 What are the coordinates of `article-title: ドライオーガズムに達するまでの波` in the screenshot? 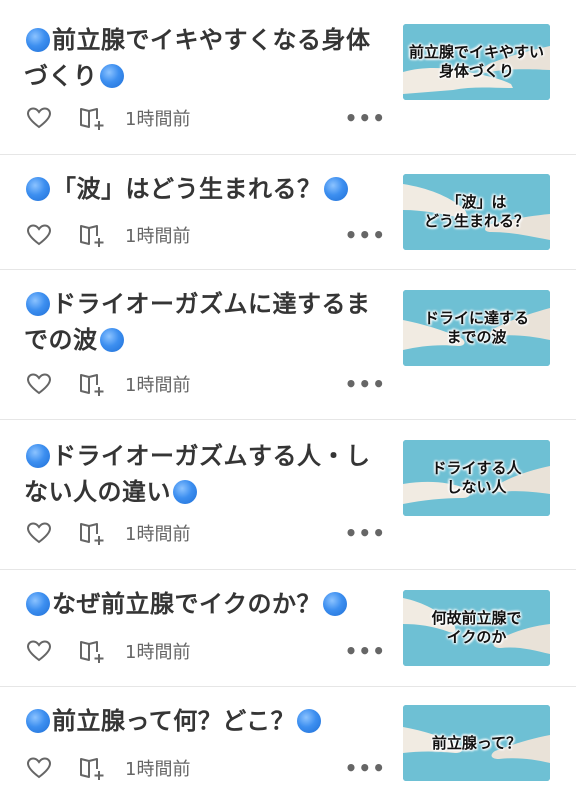 It's located at (205, 322).